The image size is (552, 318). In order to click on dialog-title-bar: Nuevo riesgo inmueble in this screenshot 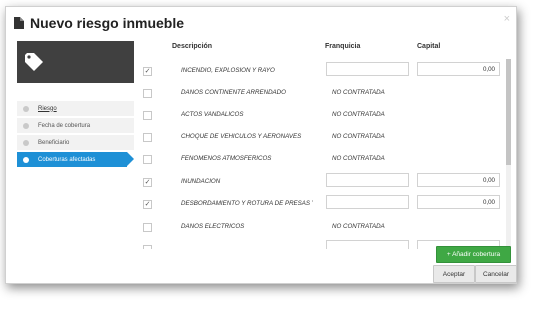, I will do `click(99, 23)`.